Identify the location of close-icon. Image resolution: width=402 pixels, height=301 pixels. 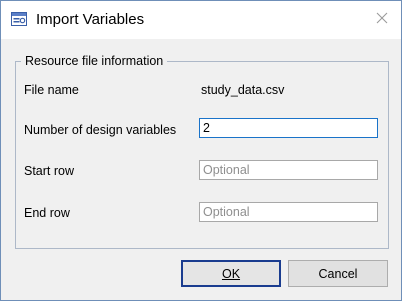
(382, 20).